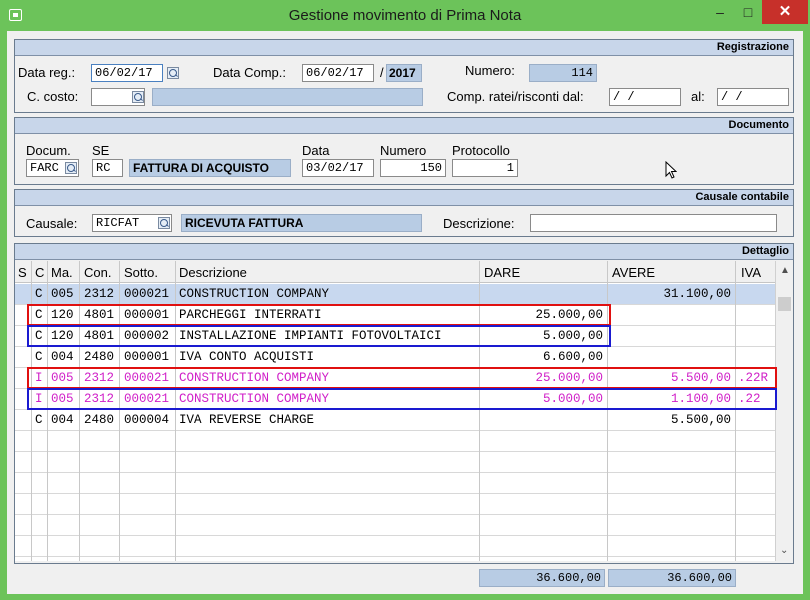 Image resolution: width=810 pixels, height=600 pixels. What do you see at coordinates (53, 96) in the screenshot?
I see `ccosto-label: C. costo:` at bounding box center [53, 96].